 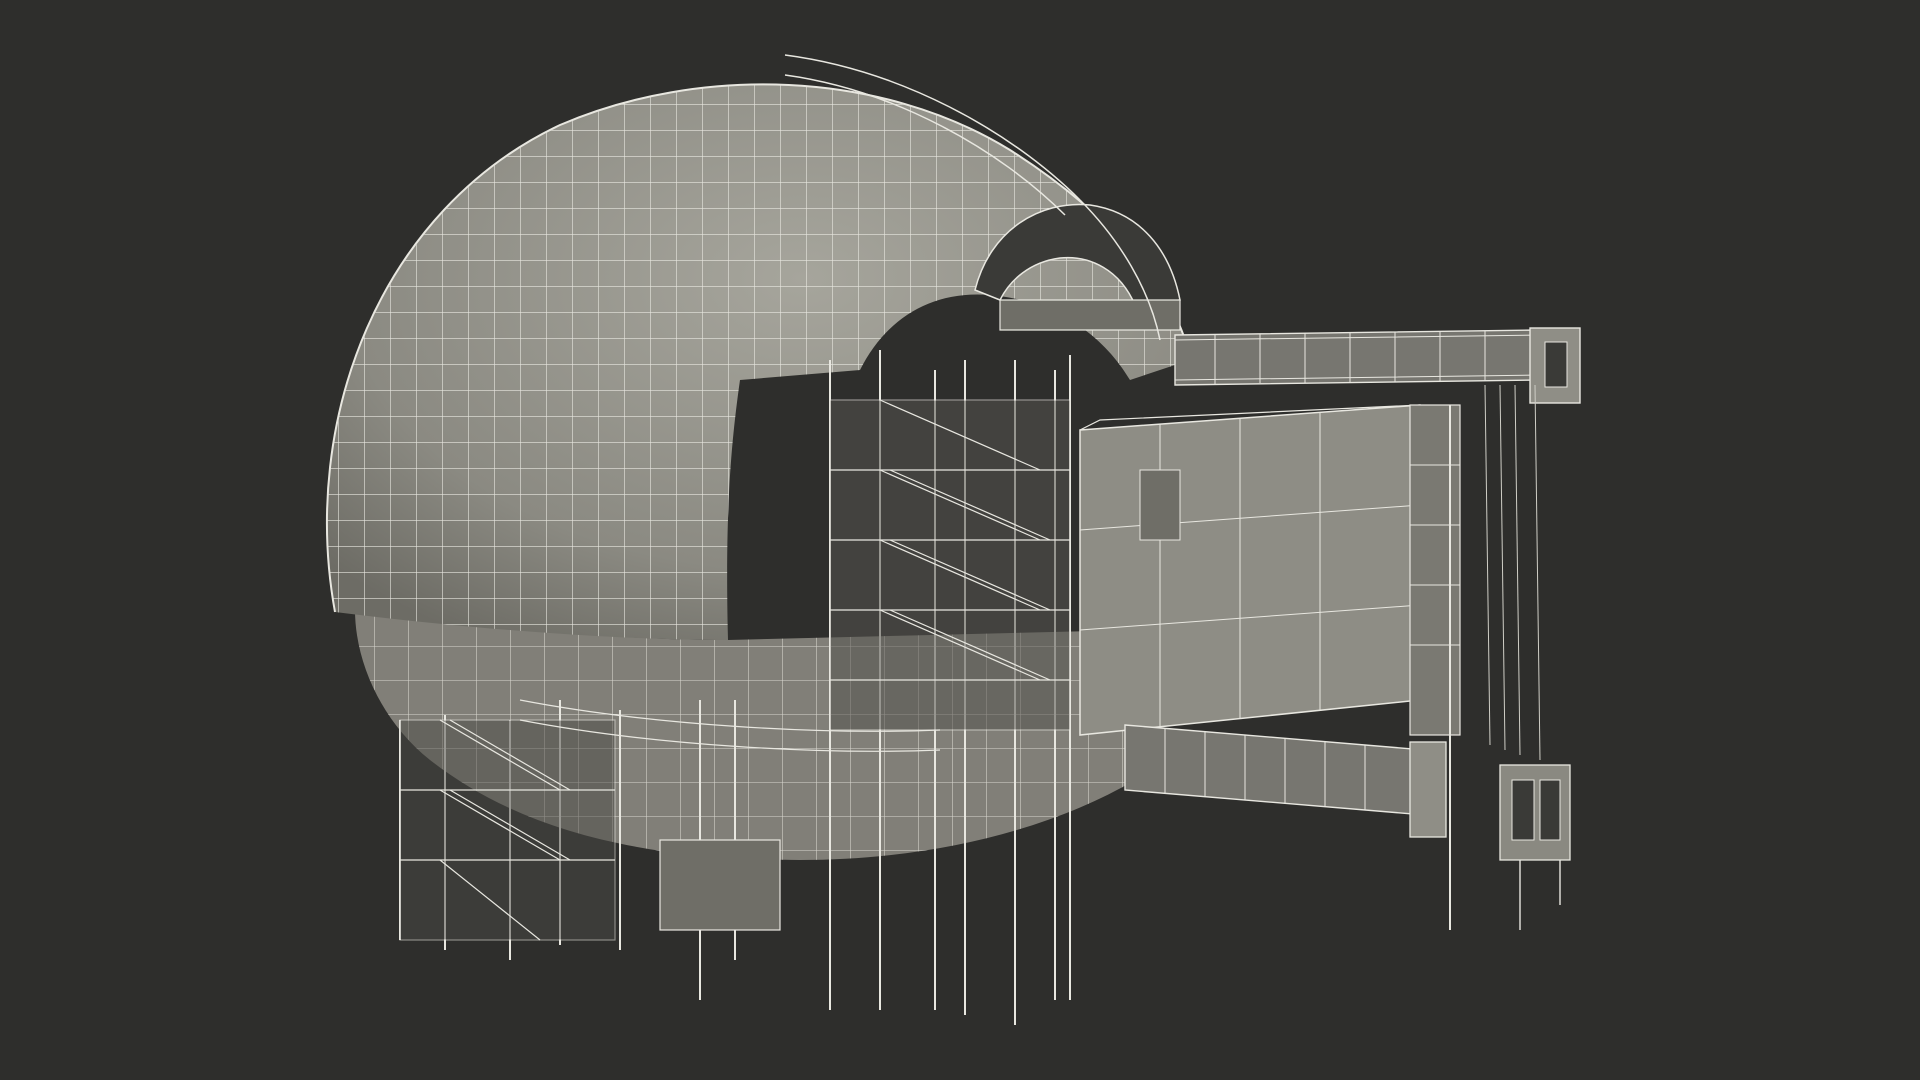 What do you see at coordinates (1512, 572) in the screenshot?
I see `suspension-cables` at bounding box center [1512, 572].